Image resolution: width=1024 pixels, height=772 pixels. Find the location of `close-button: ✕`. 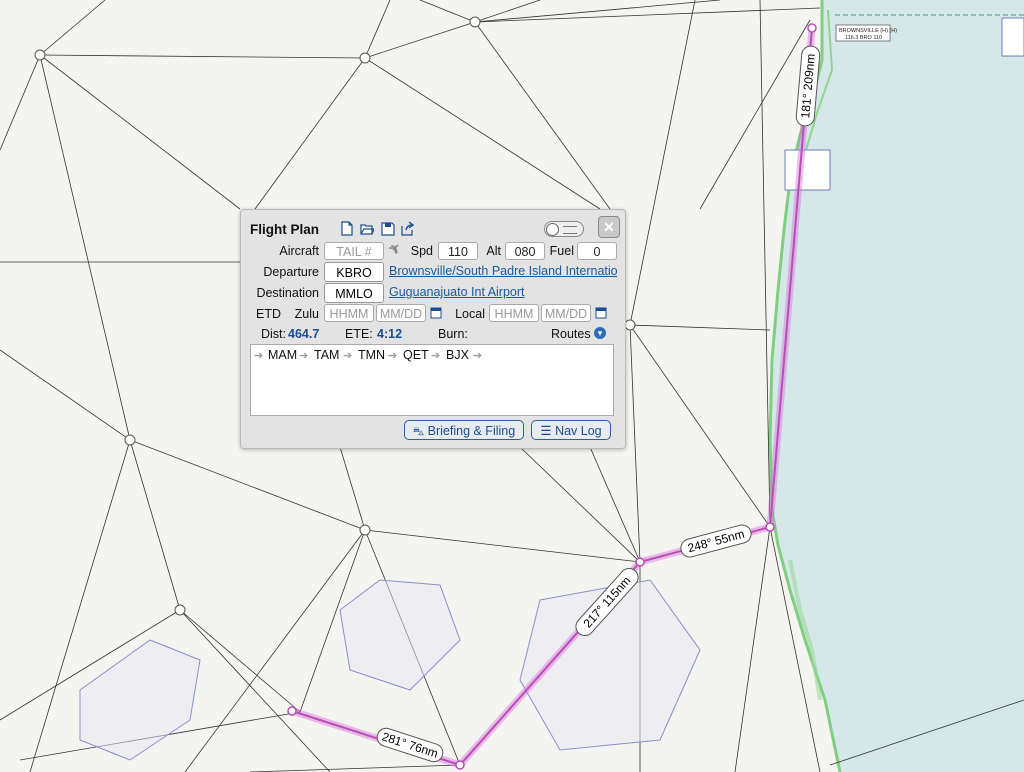

close-button: ✕ is located at coordinates (609, 227).